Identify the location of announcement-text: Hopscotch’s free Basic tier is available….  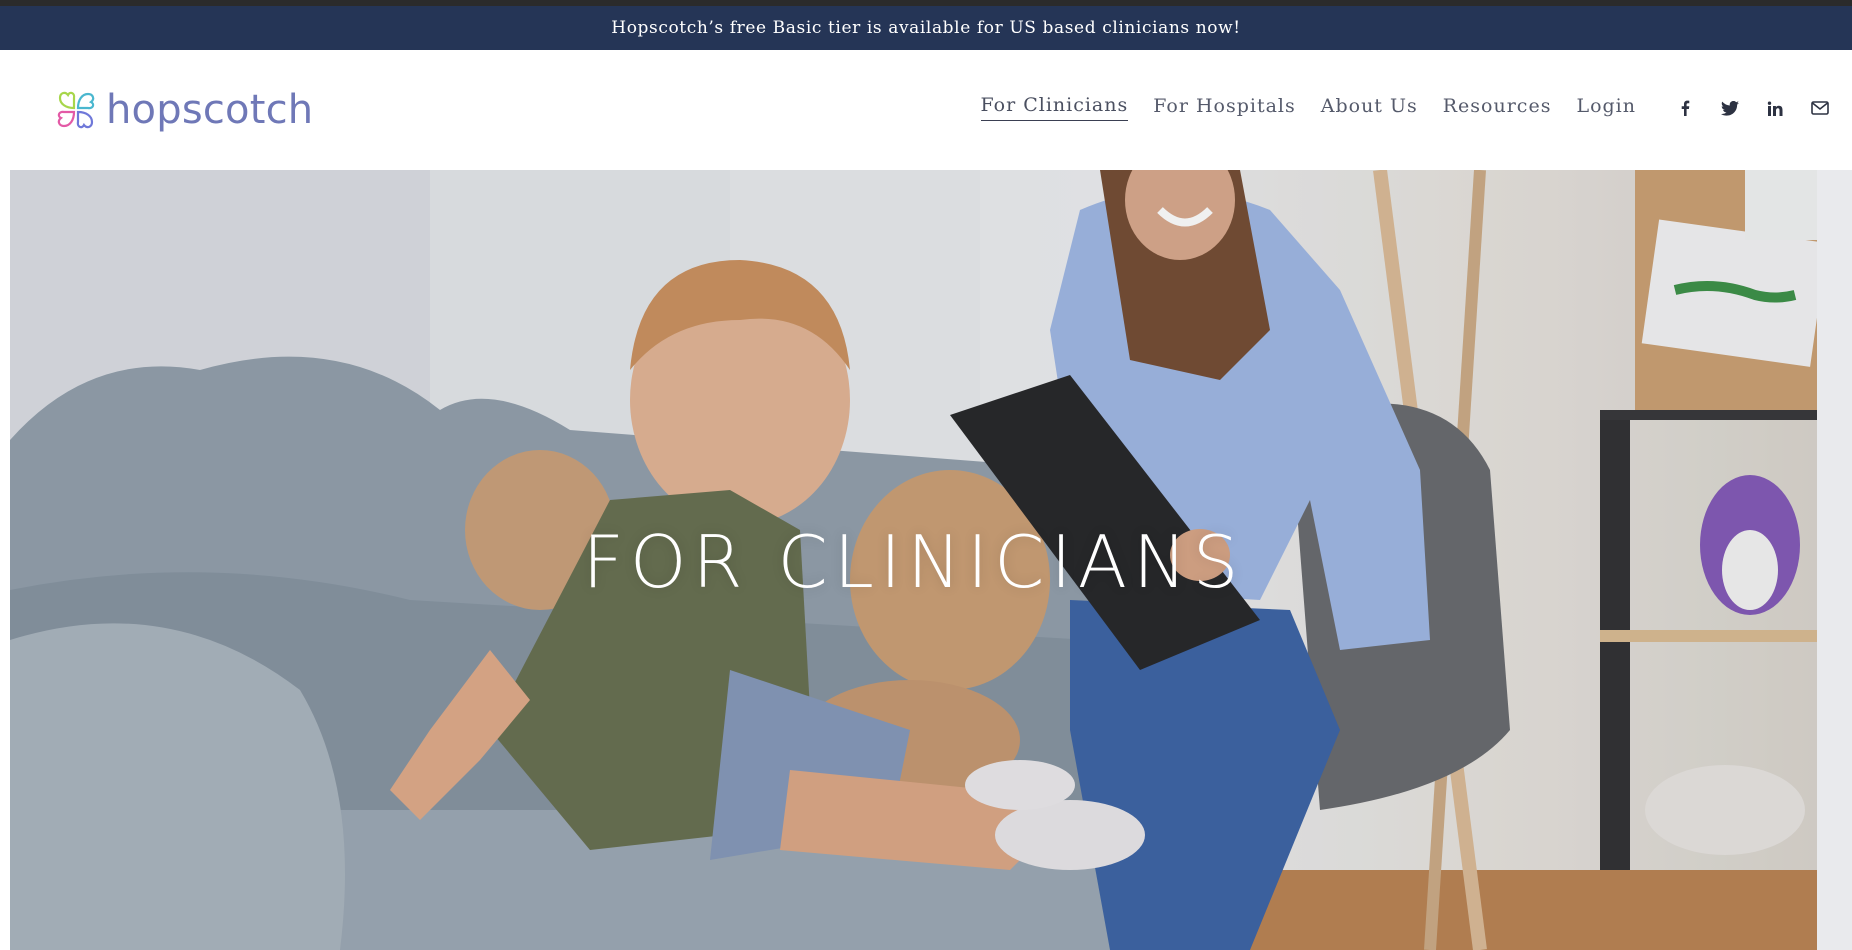
(926, 28).